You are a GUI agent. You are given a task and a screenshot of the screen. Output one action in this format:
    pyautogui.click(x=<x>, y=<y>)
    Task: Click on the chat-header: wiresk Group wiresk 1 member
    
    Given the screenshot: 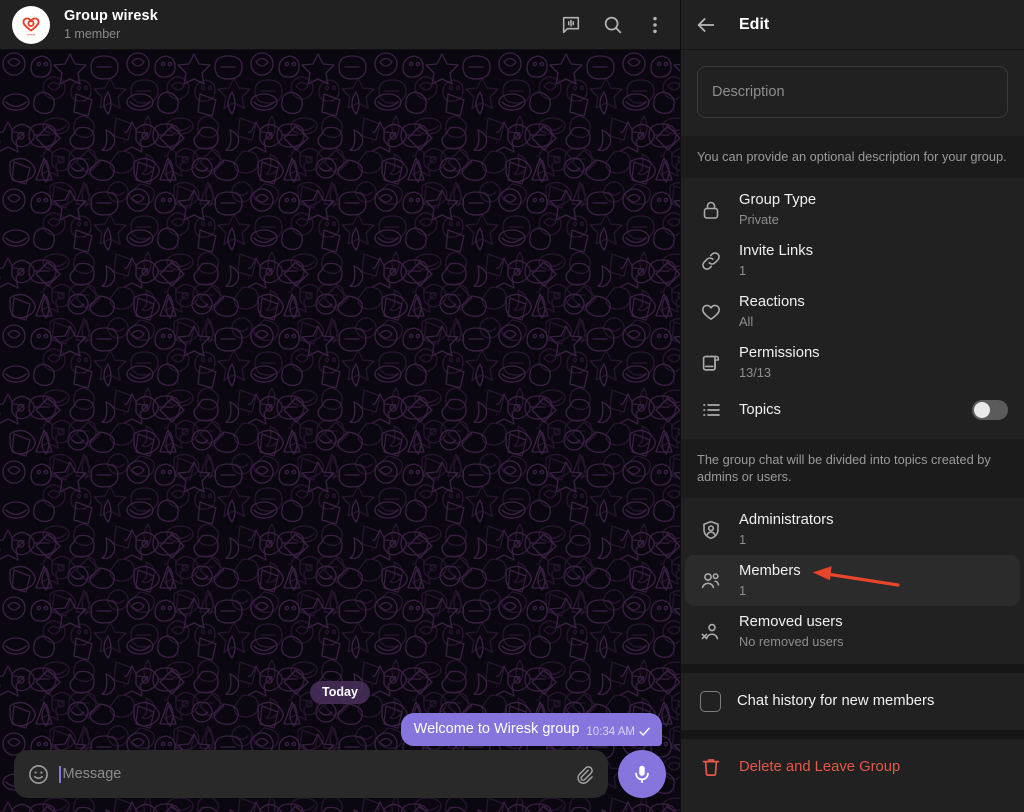 What is the action you would take?
    pyautogui.click(x=340, y=25)
    